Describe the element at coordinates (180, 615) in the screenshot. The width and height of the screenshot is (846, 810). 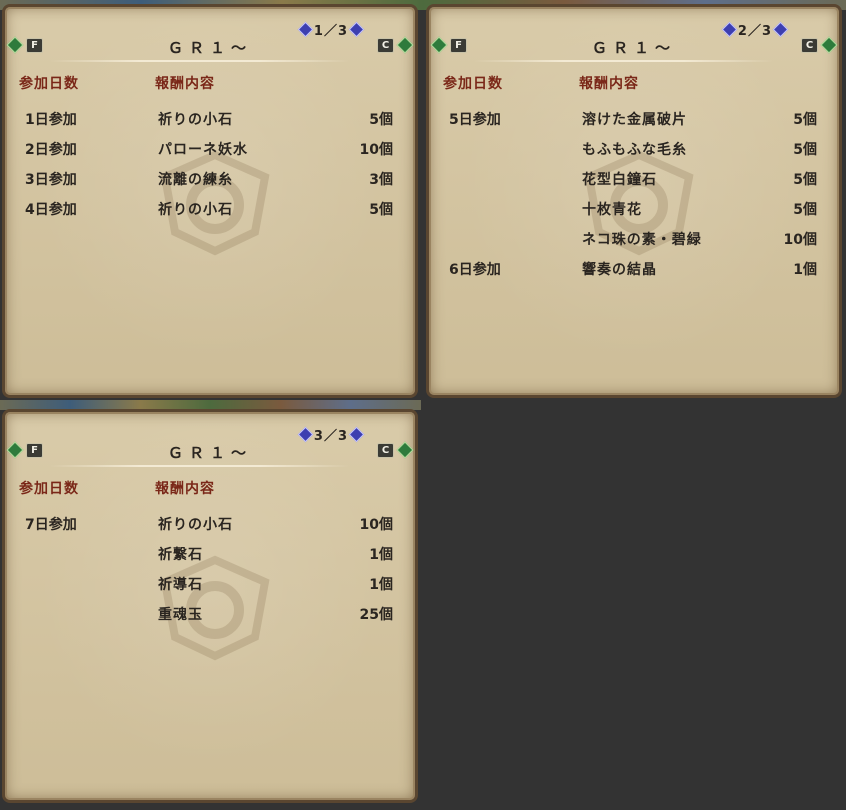
I see `row-item: 重魂玉` at that location.